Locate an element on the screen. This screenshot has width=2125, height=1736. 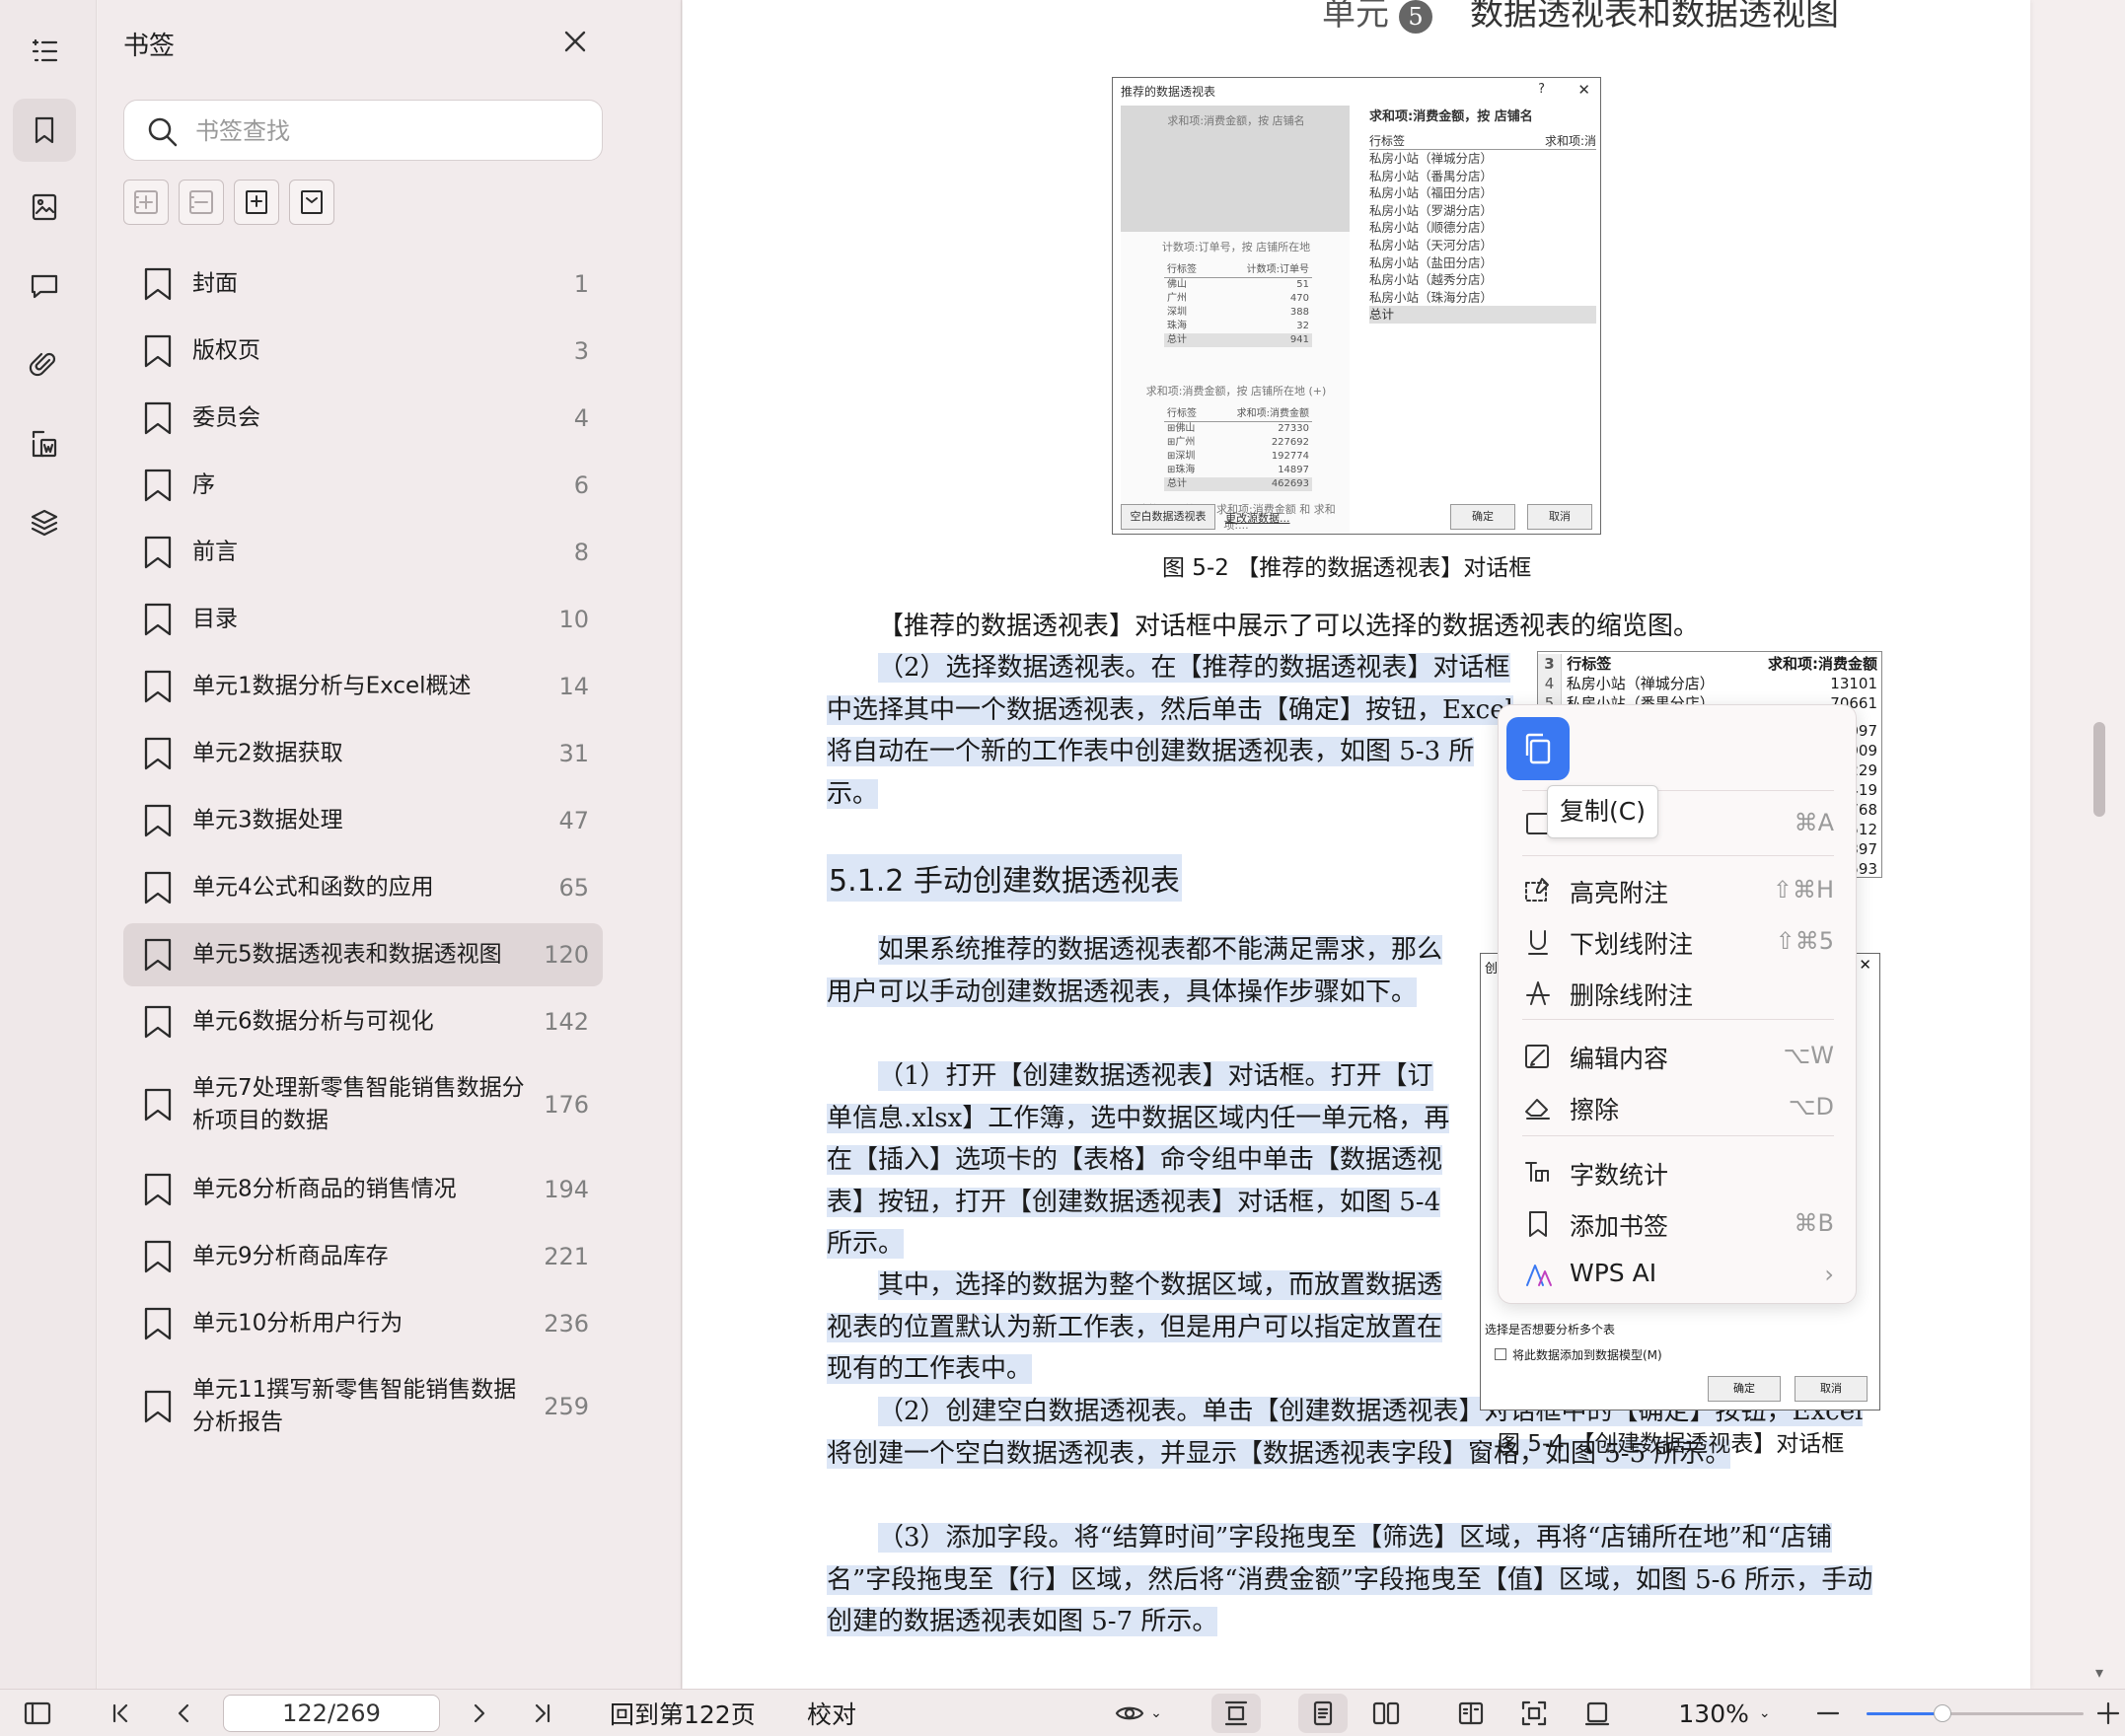
bookmark-item: 目录 10 is located at coordinates (363, 619).